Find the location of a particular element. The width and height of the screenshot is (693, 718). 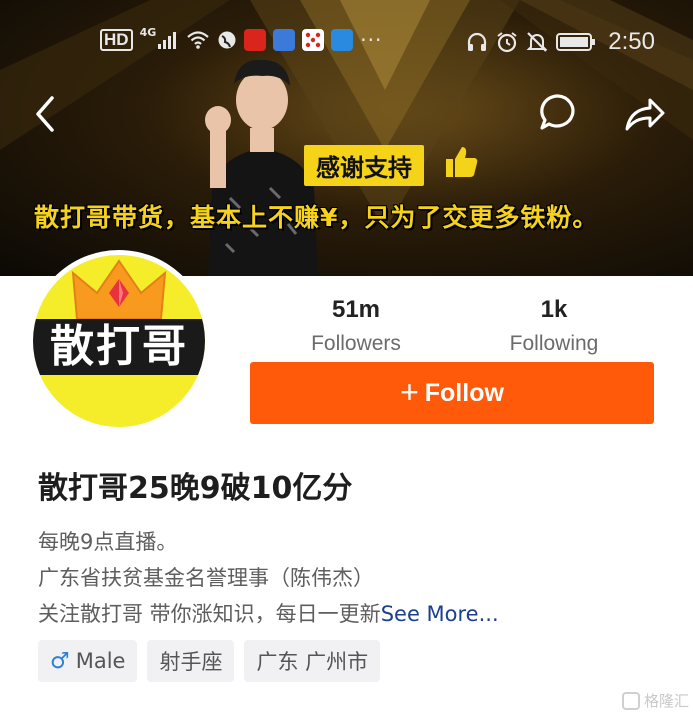

profile-display-name: 散打哥25晚9破10亿分 is located at coordinates (195, 488).